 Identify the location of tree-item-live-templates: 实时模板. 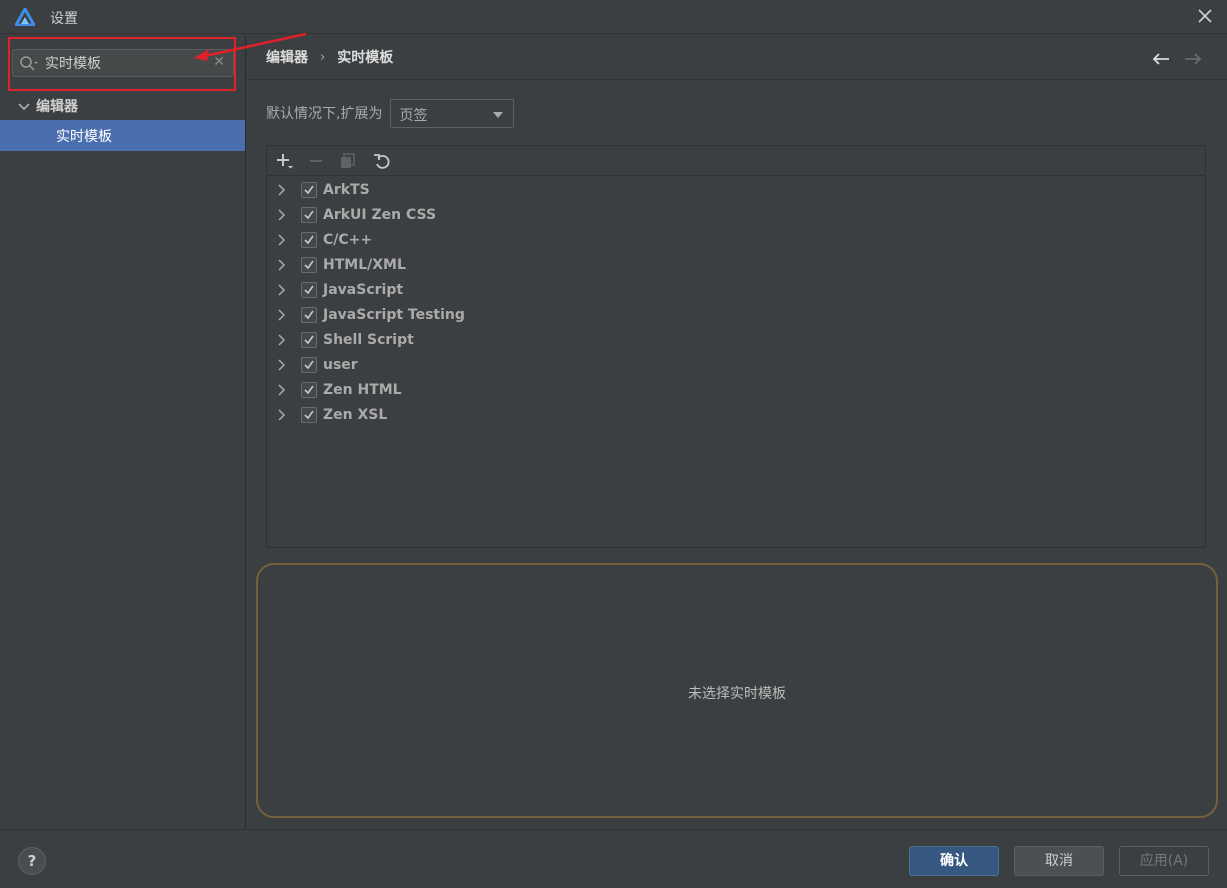
(122, 135).